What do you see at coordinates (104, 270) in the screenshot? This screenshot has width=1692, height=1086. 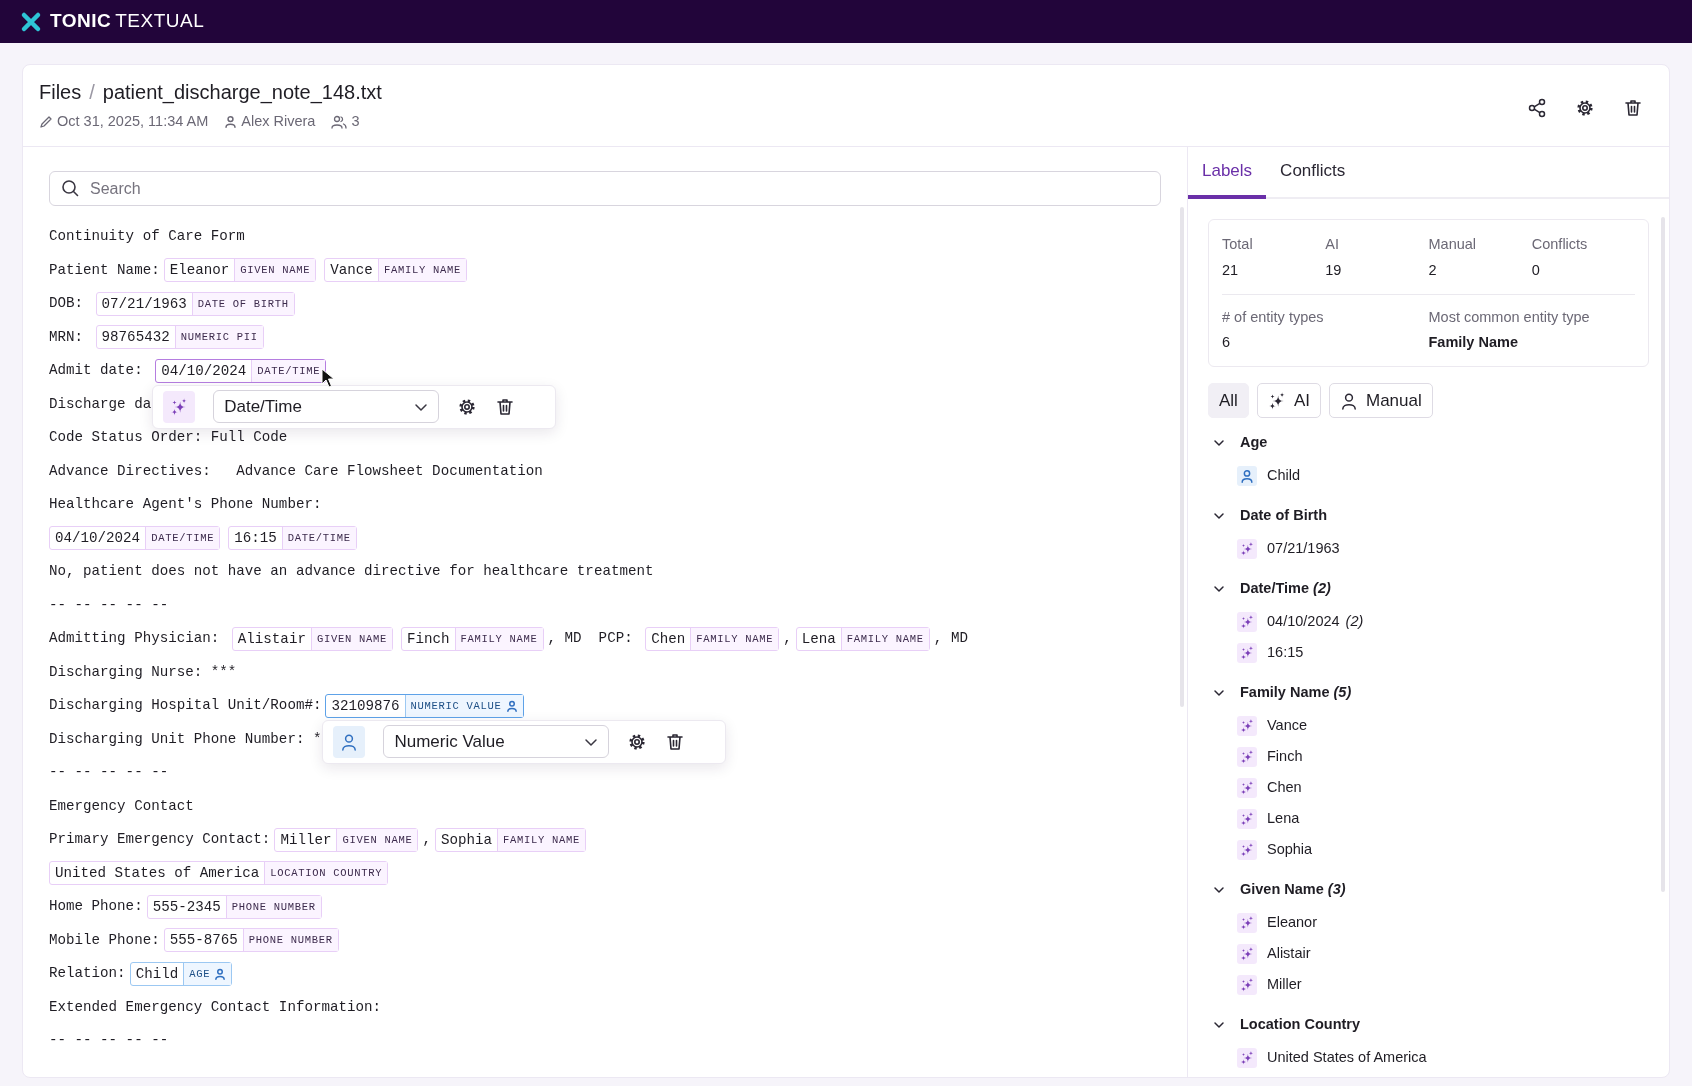 I see `document-text: Patient Name:` at bounding box center [104, 270].